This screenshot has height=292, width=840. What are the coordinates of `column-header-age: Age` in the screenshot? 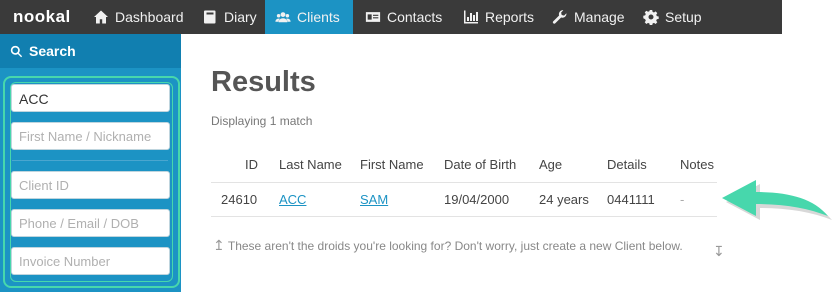 It's located at (550, 164).